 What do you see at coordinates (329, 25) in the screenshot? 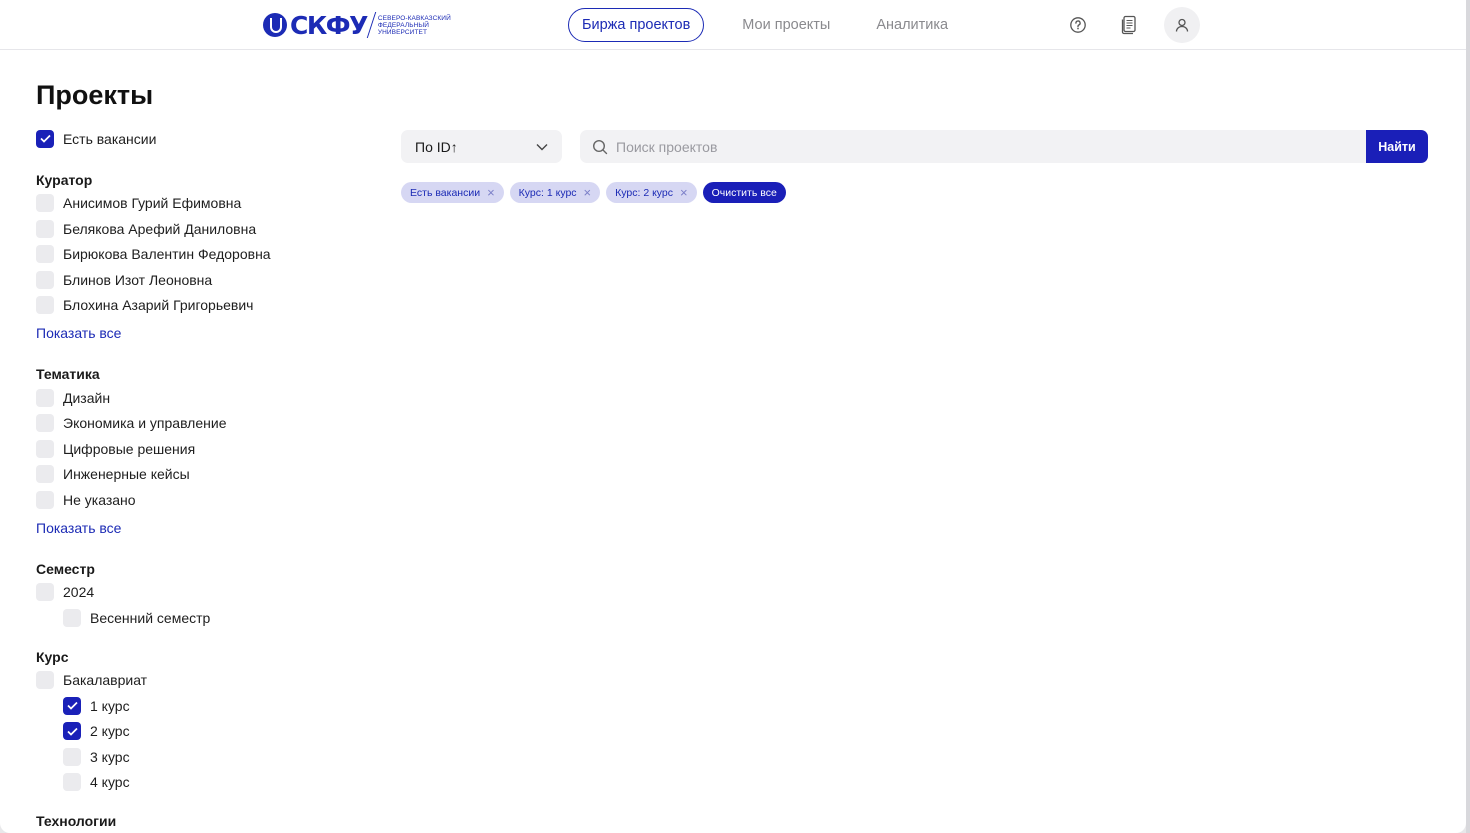
I see `logo-text: СКФУ` at bounding box center [329, 25].